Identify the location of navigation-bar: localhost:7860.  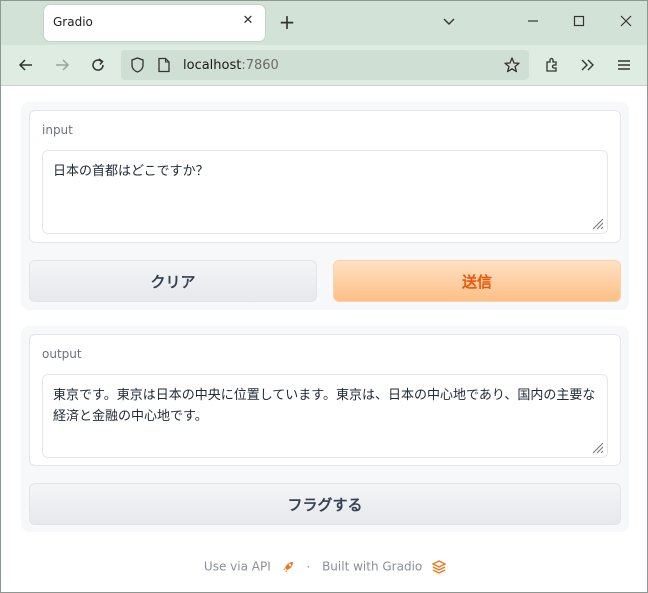
(324, 65).